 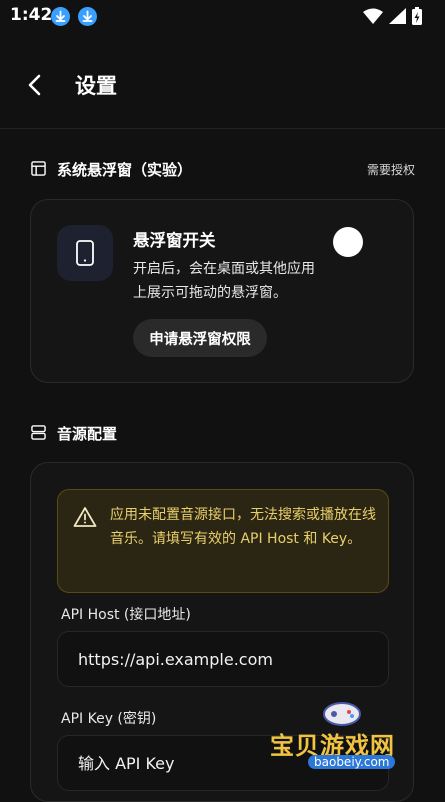 I want to click on floating-window-description: 开启后，会在桌面或其他应用上展示可拖动的悬浮窗。, so click(x=224, y=281).